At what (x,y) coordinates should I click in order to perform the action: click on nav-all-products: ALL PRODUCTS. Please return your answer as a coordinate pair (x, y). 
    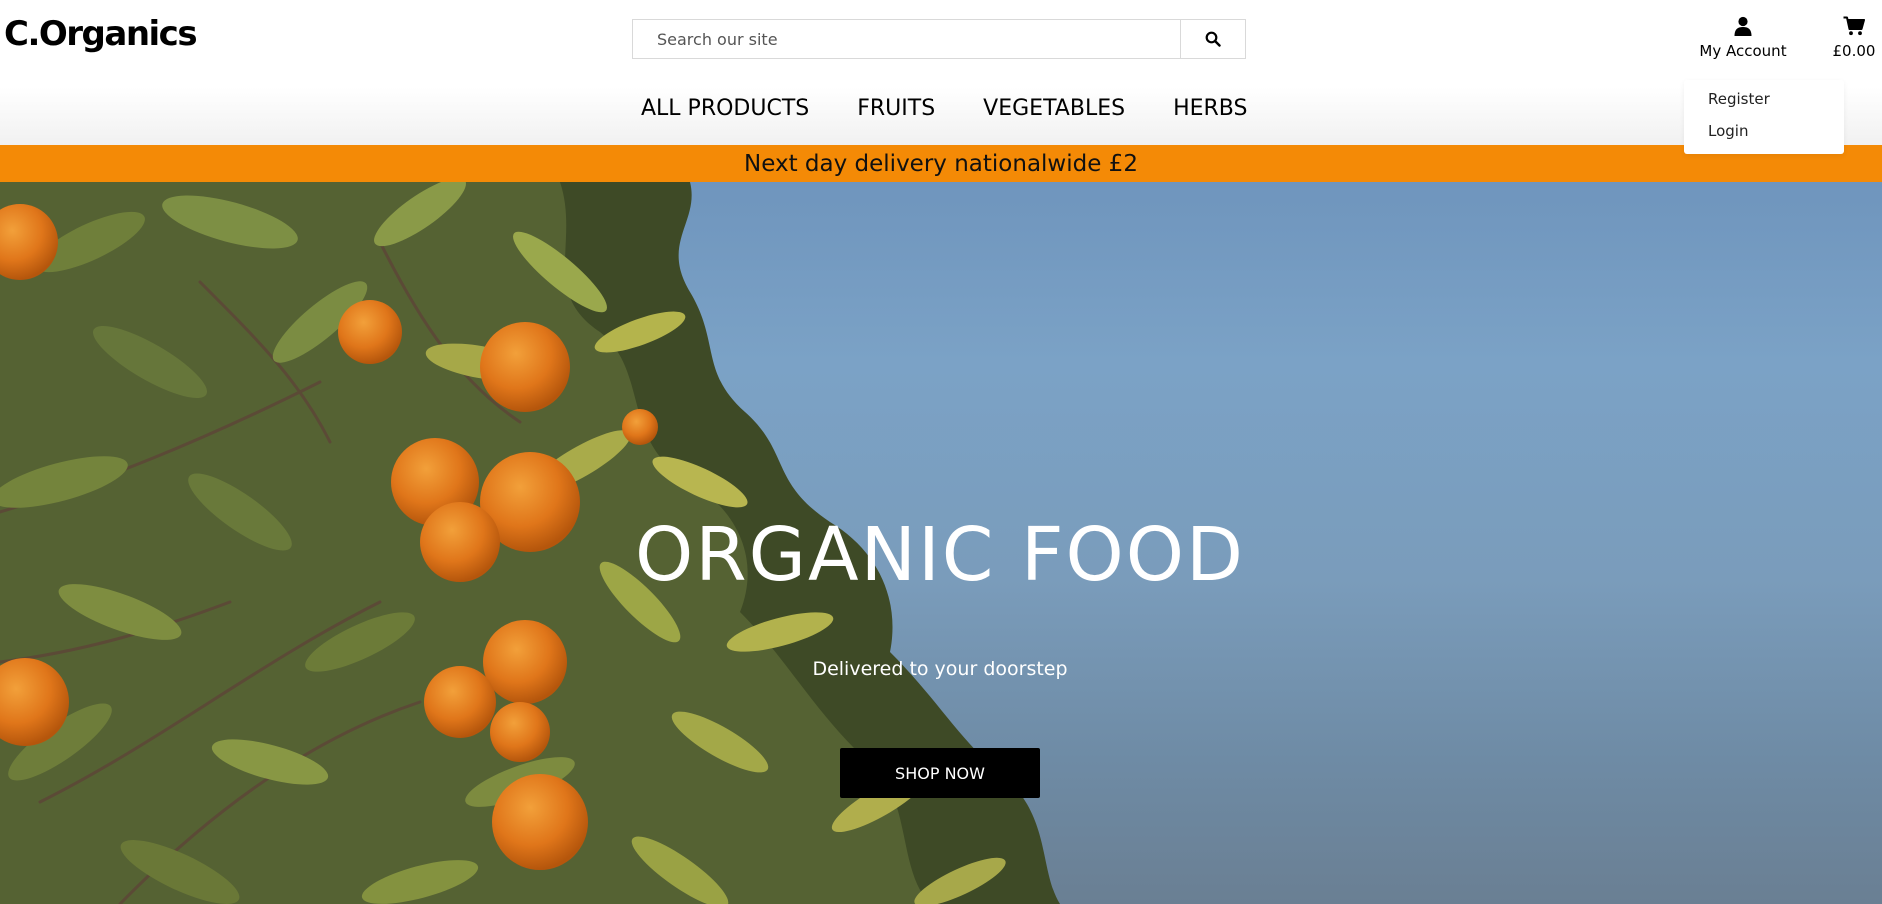
    Looking at the image, I should click on (725, 108).